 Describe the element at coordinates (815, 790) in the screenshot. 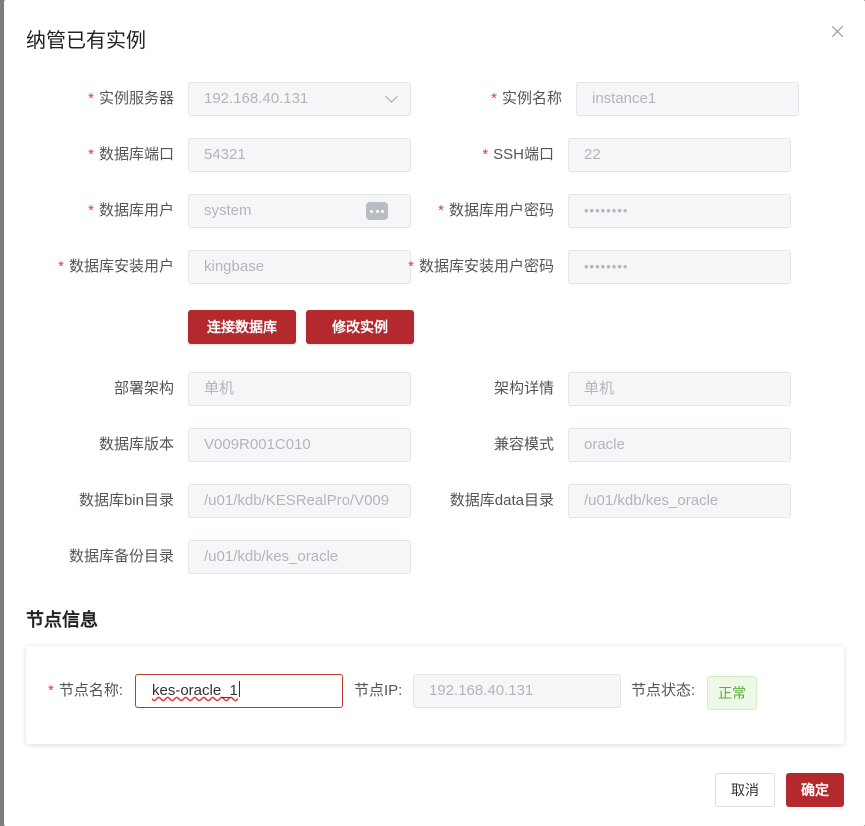

I see `confirm-button: 确定` at that location.